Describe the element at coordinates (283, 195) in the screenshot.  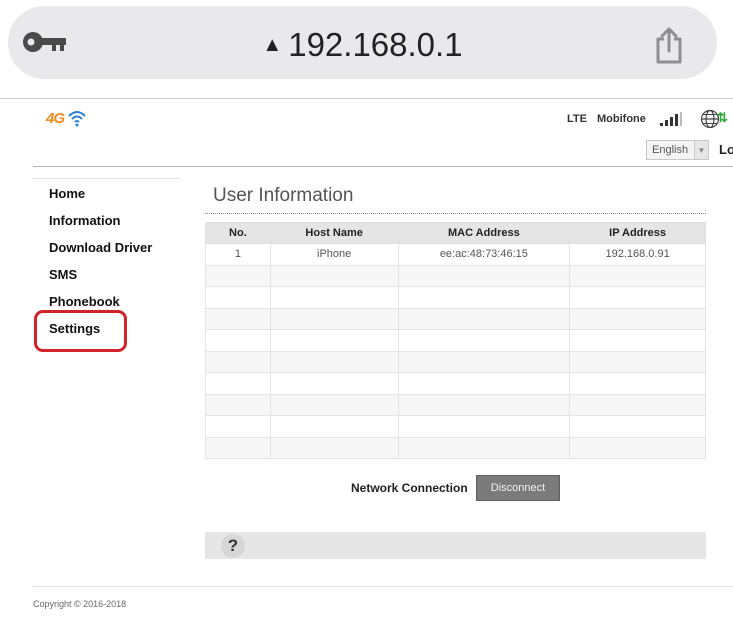
I see `page-title: User Information` at that location.